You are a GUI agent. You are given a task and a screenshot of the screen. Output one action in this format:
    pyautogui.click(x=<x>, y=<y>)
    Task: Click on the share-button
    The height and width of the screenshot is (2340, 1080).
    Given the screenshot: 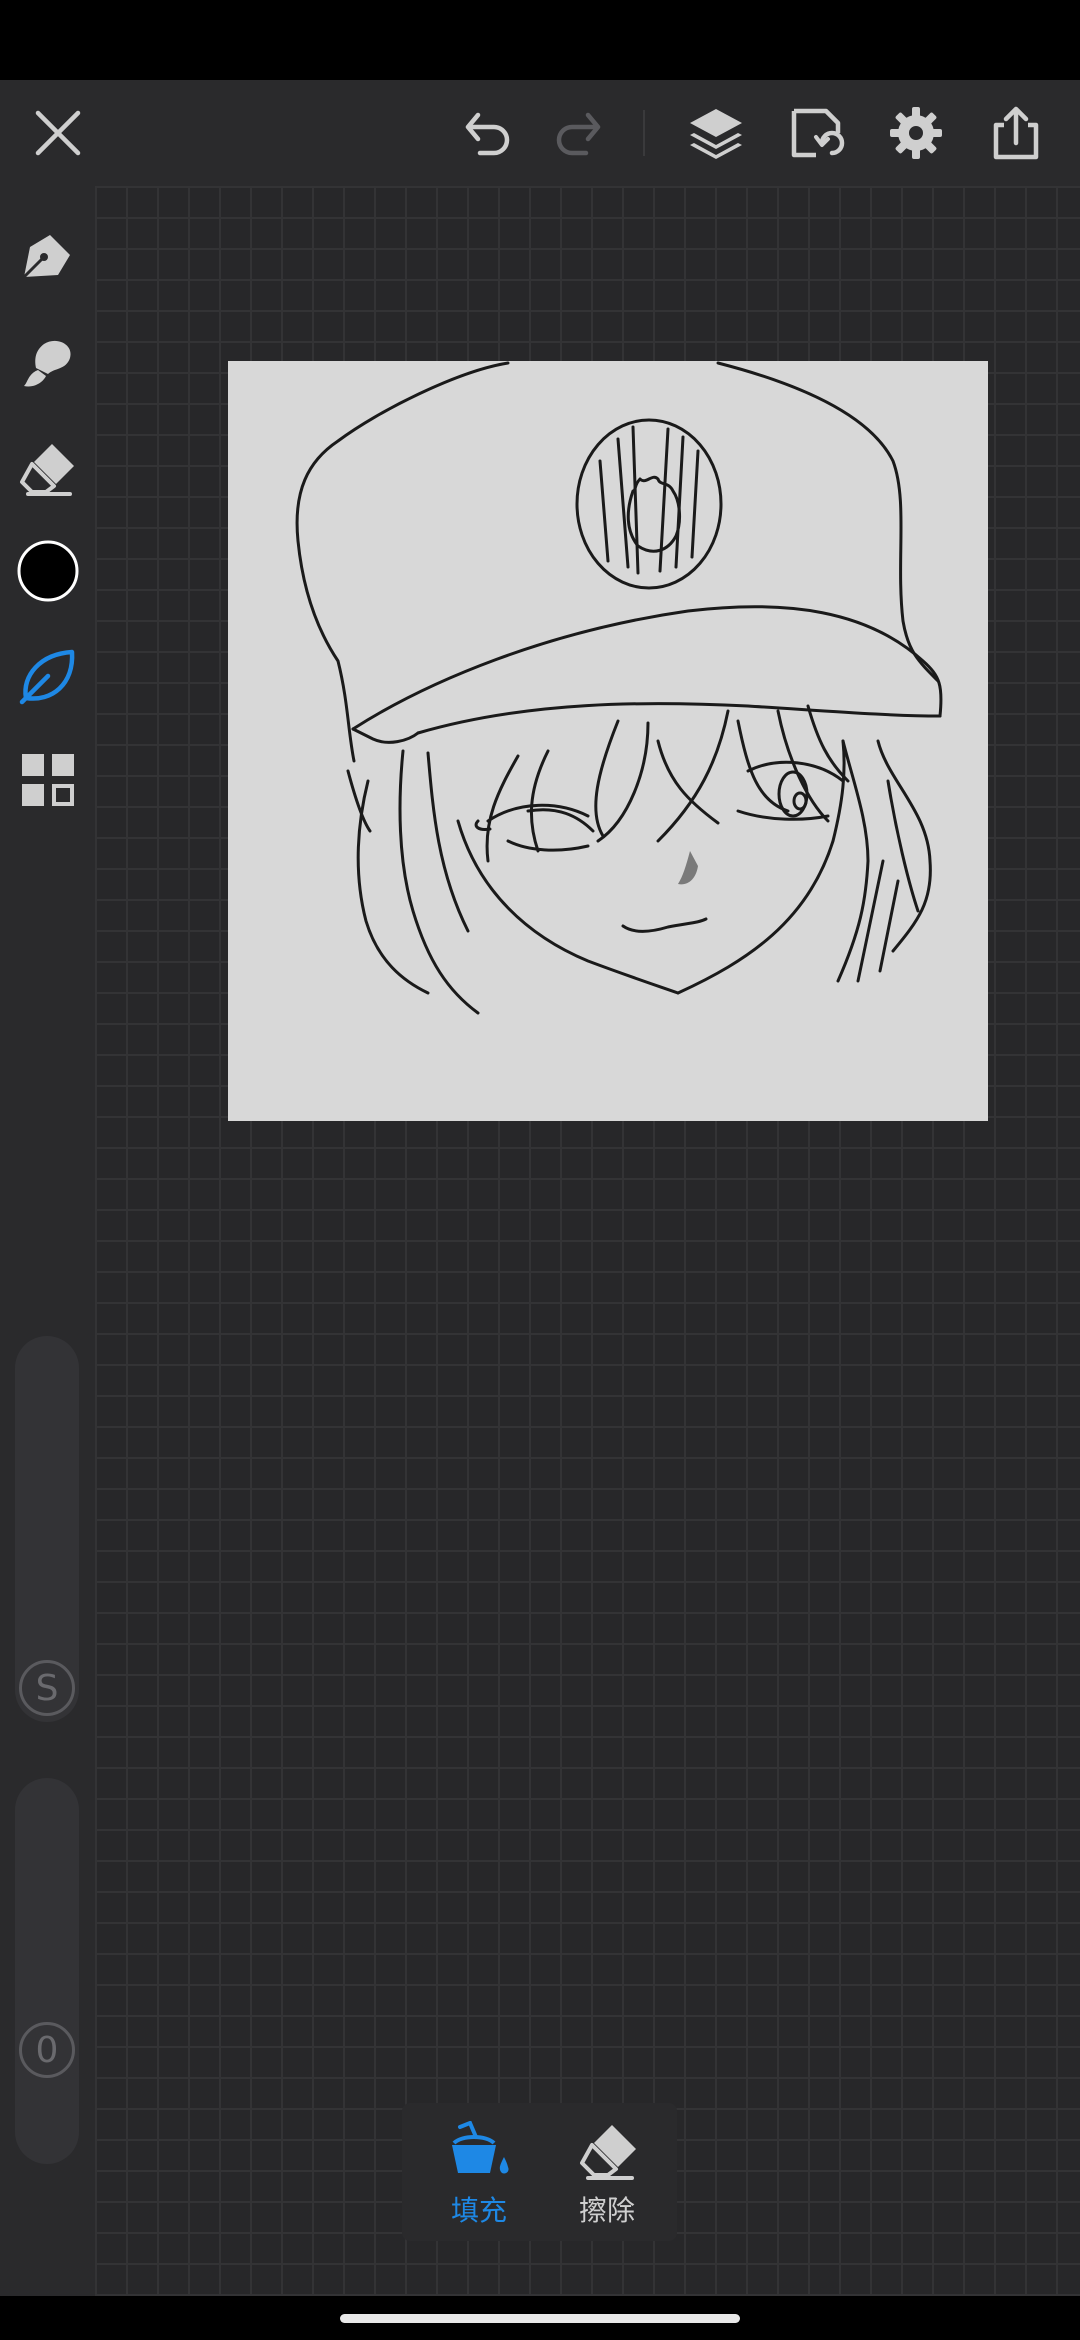 What is the action you would take?
    pyautogui.click(x=1016, y=133)
    